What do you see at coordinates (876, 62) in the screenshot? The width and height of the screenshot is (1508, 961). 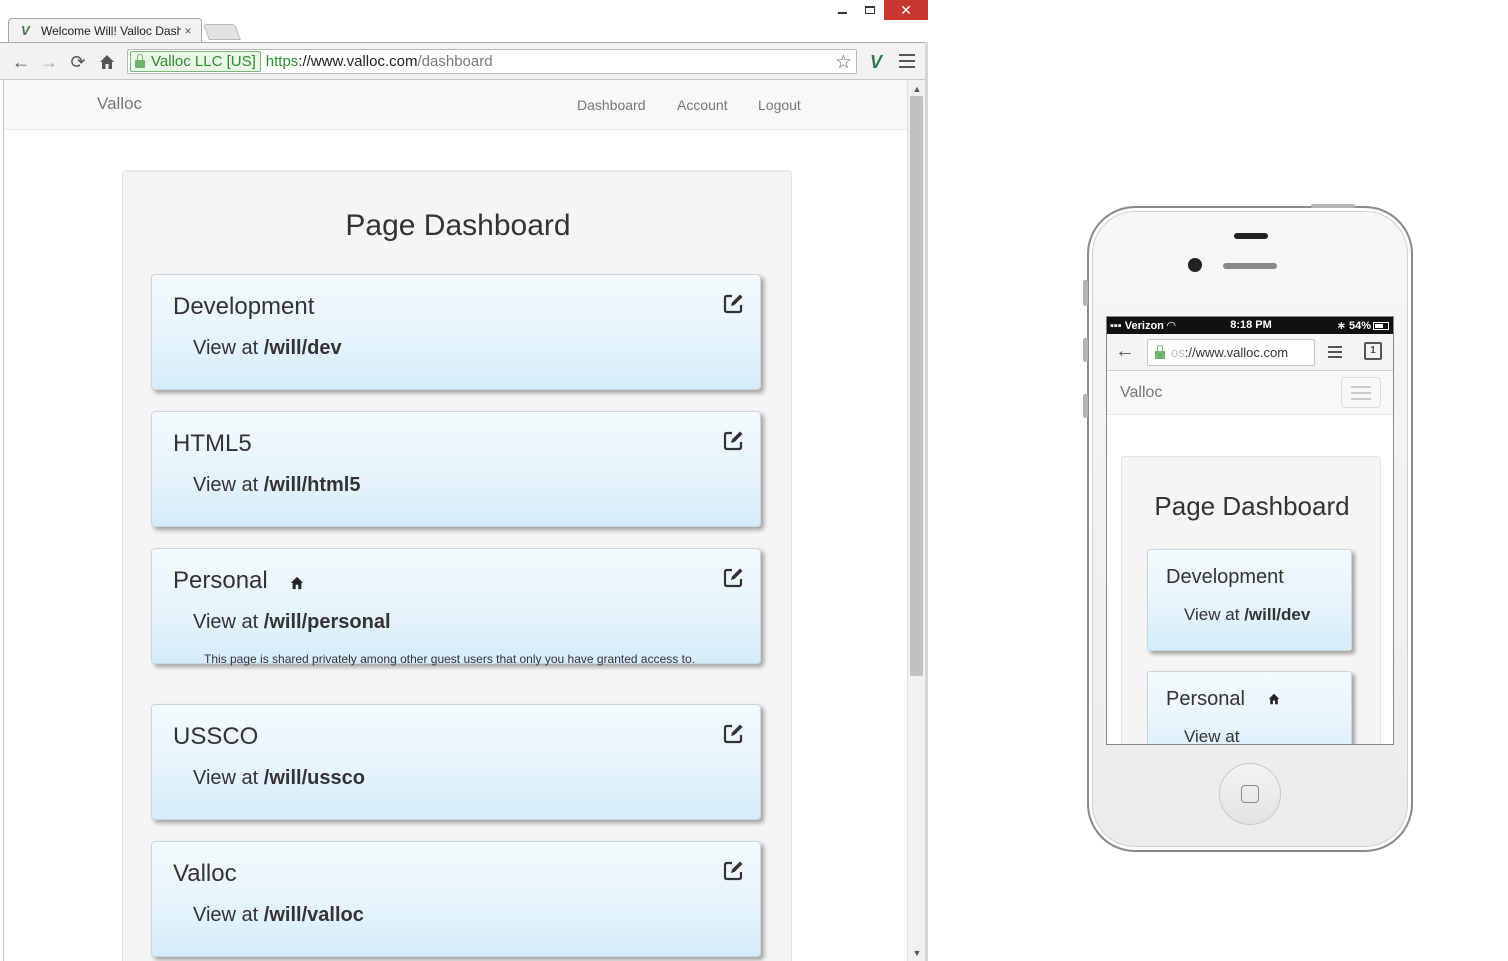 I see `valloc-extension-icon: V` at bounding box center [876, 62].